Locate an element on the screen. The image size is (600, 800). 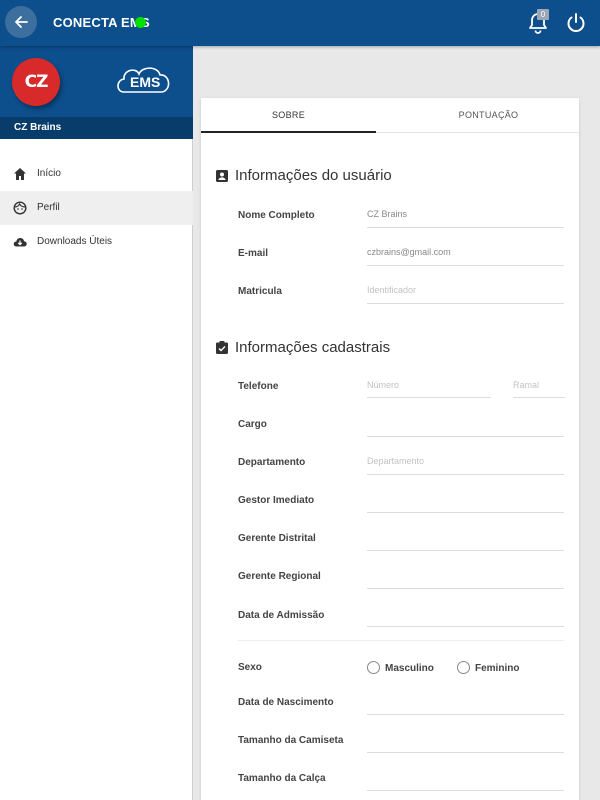
power-icon is located at coordinates (576, 23).